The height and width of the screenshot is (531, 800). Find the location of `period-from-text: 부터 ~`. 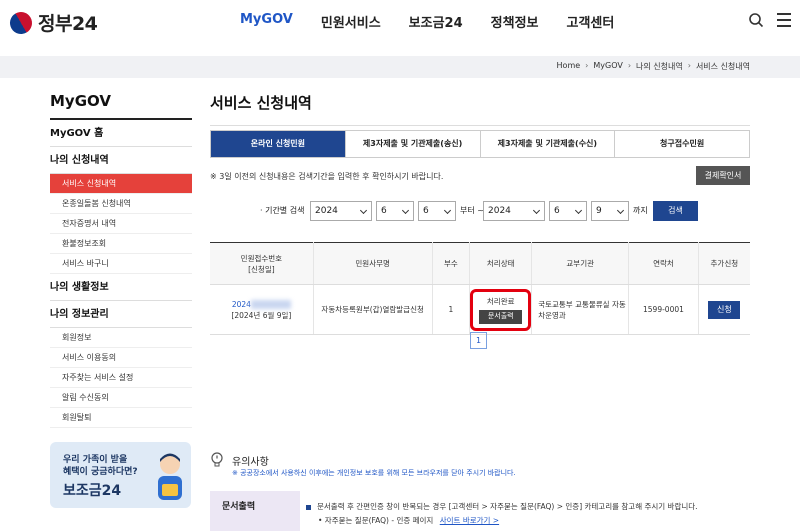

period-from-text: 부터 ~ is located at coordinates (472, 210).